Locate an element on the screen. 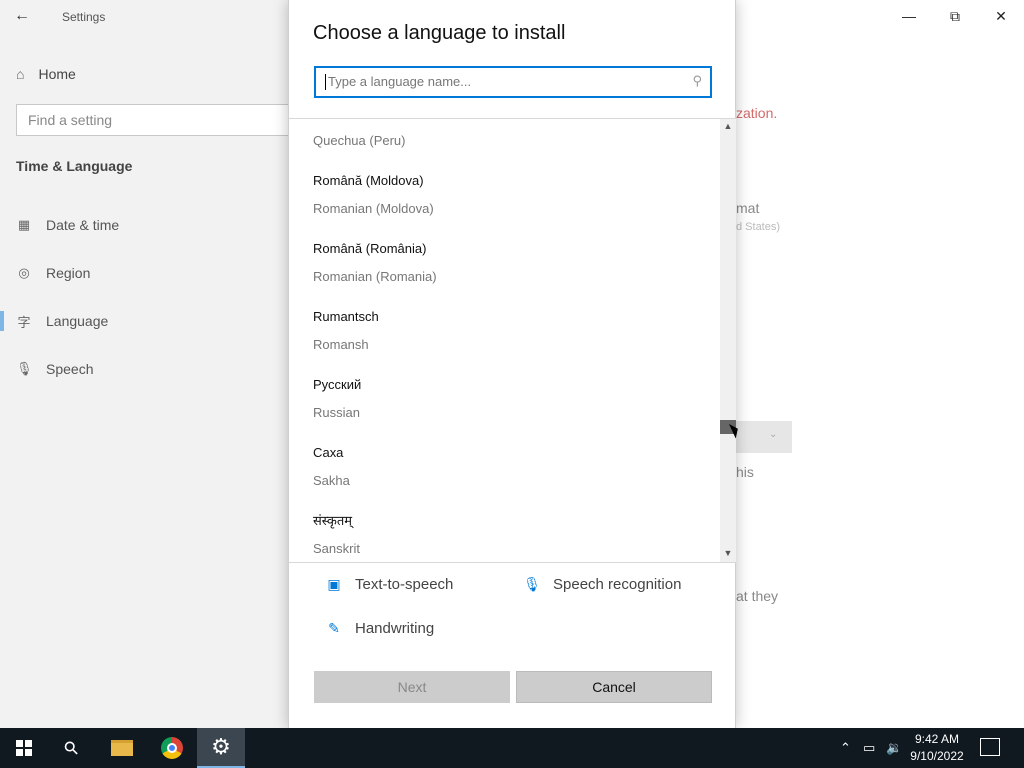  text-caret is located at coordinates (325, 82).